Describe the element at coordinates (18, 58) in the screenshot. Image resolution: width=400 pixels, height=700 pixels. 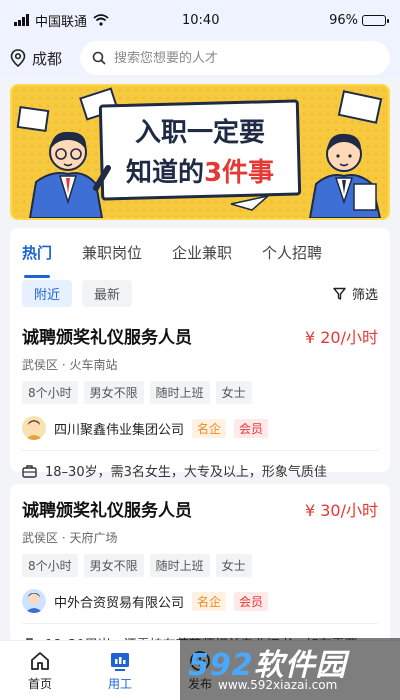
I see `location-pin-icon` at that location.